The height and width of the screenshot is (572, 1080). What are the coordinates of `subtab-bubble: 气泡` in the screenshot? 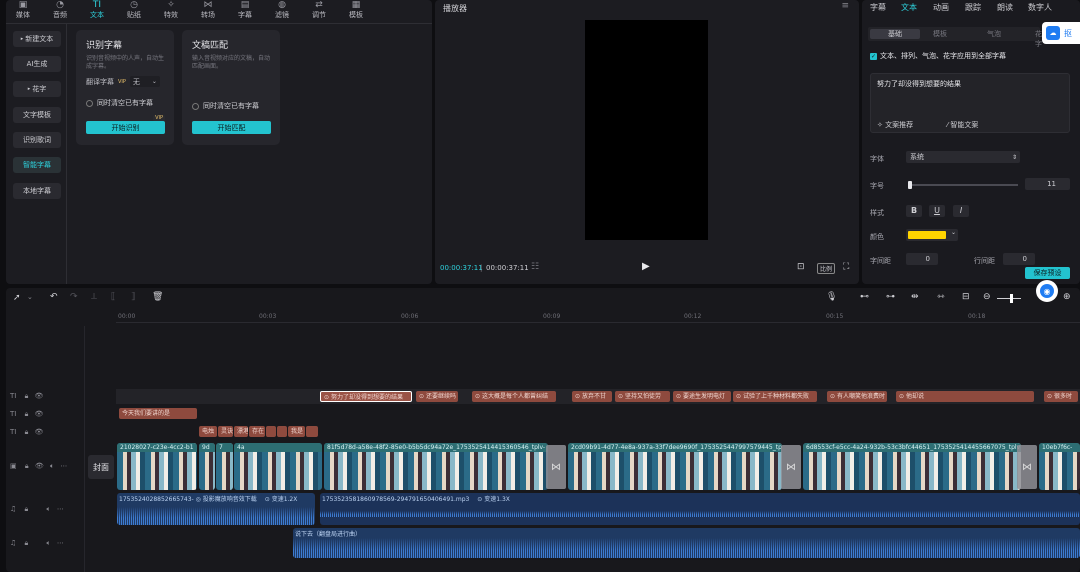 It's located at (994, 34).